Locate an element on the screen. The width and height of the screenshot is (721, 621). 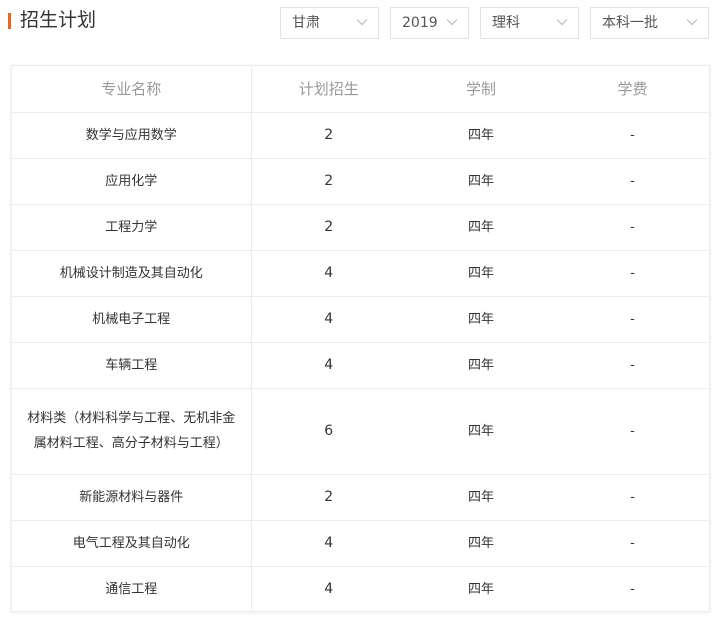
province-select-value: 甘肃 is located at coordinates (306, 23).